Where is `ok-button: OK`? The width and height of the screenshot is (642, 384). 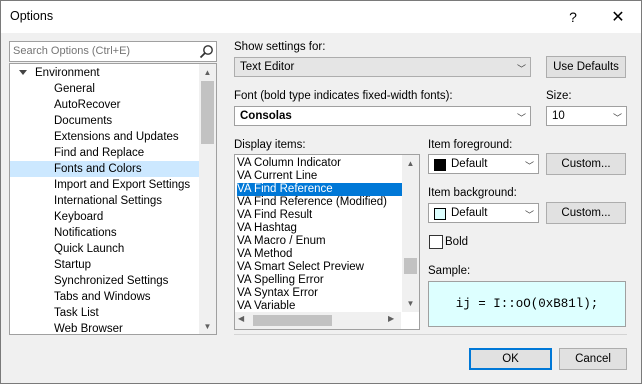
ok-button: OK is located at coordinates (510, 359).